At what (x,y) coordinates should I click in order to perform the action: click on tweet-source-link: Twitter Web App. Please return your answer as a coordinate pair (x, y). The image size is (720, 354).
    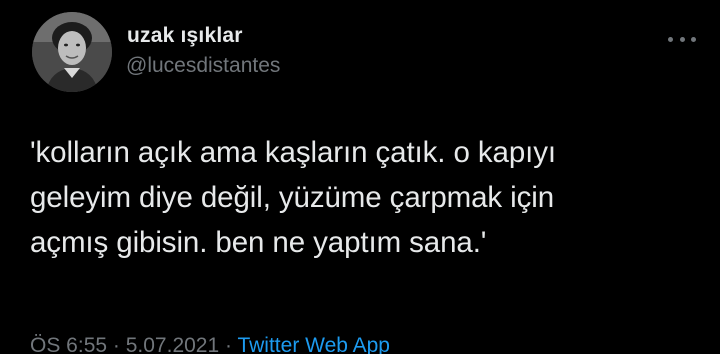
    Looking at the image, I should click on (313, 344).